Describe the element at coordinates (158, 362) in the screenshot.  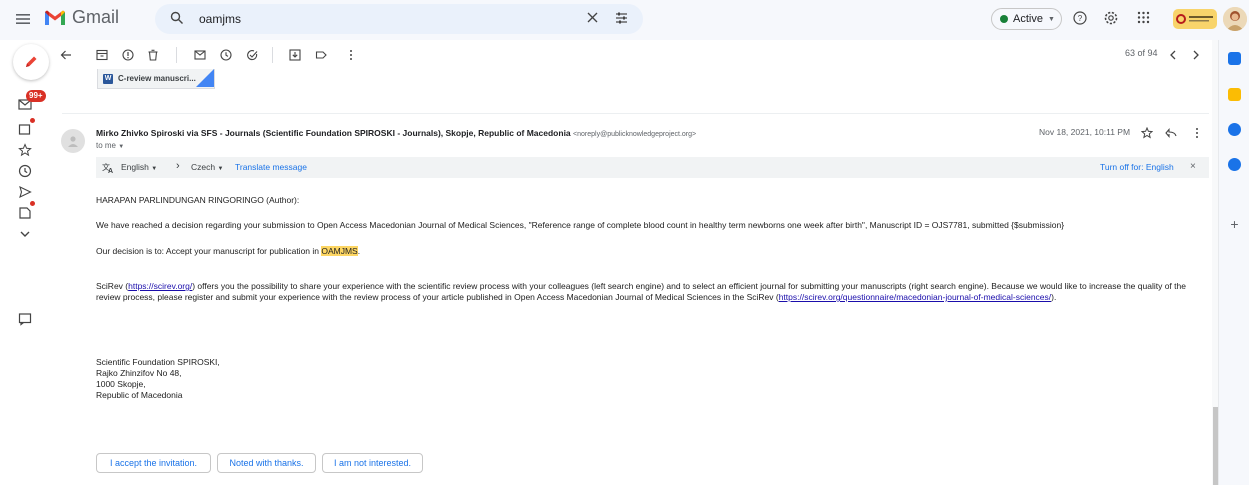
I see `signature-line: Scientific Foundation SPIROSKI,` at that location.